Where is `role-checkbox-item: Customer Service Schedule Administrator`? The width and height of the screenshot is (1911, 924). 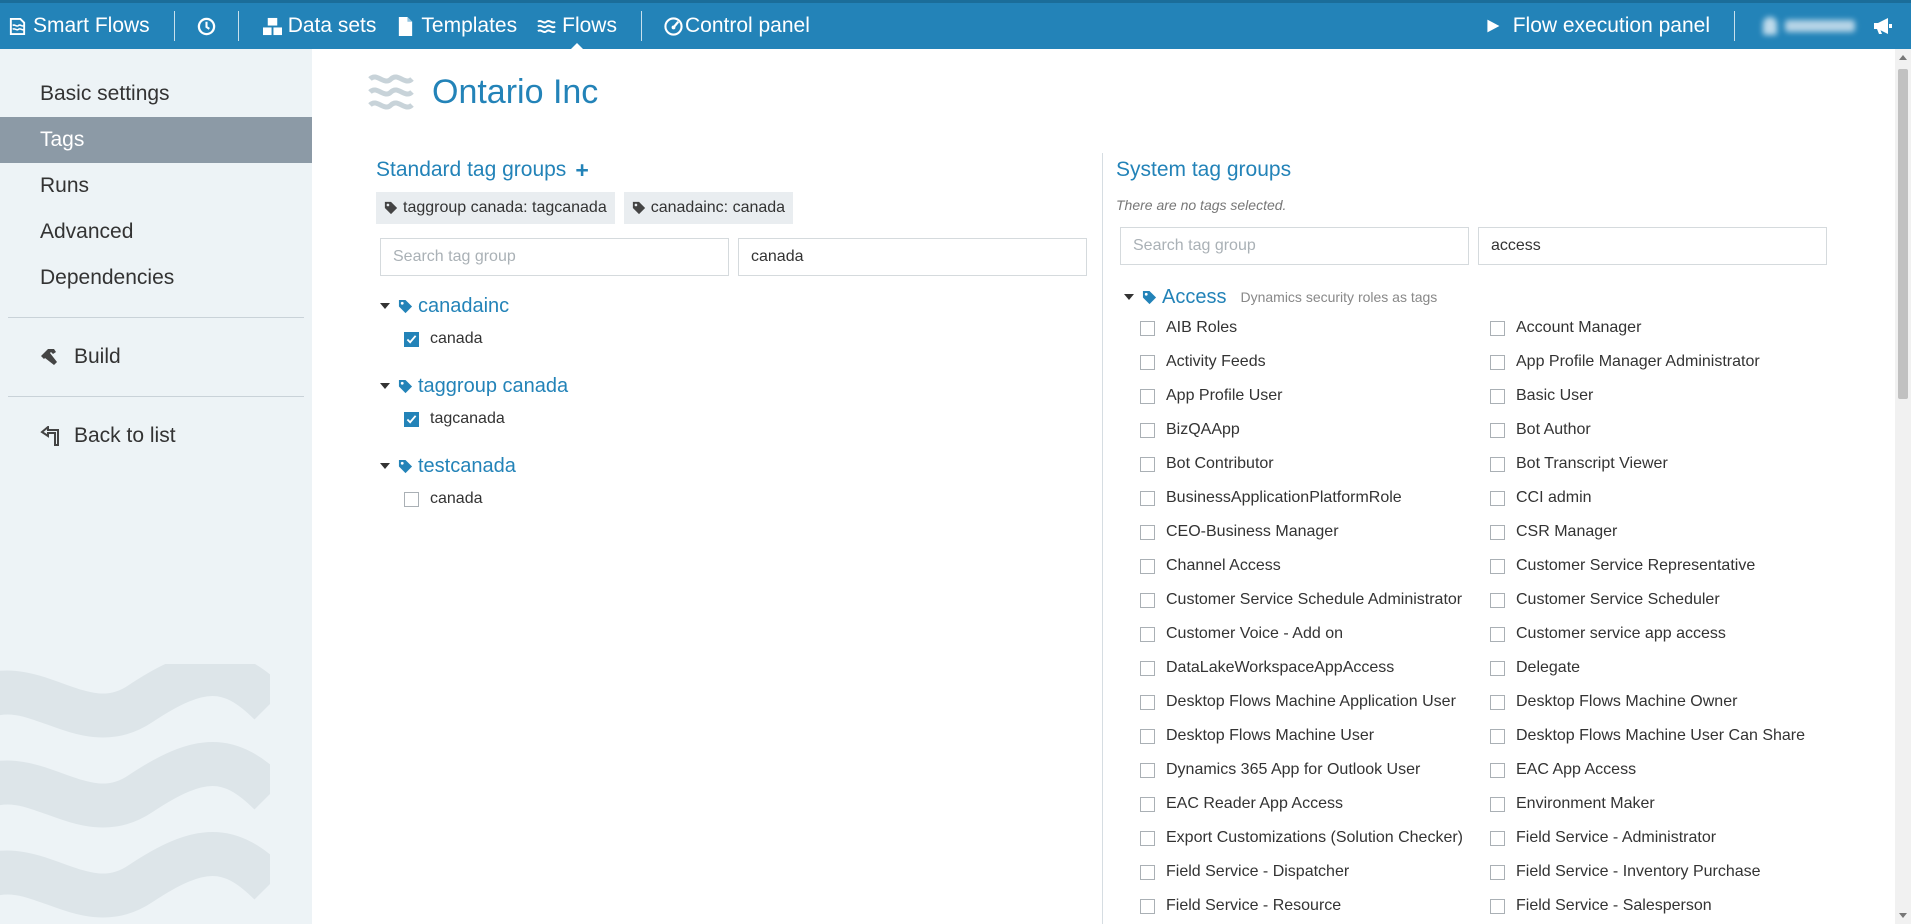 role-checkbox-item: Customer Service Schedule Administrator is located at coordinates (1315, 600).